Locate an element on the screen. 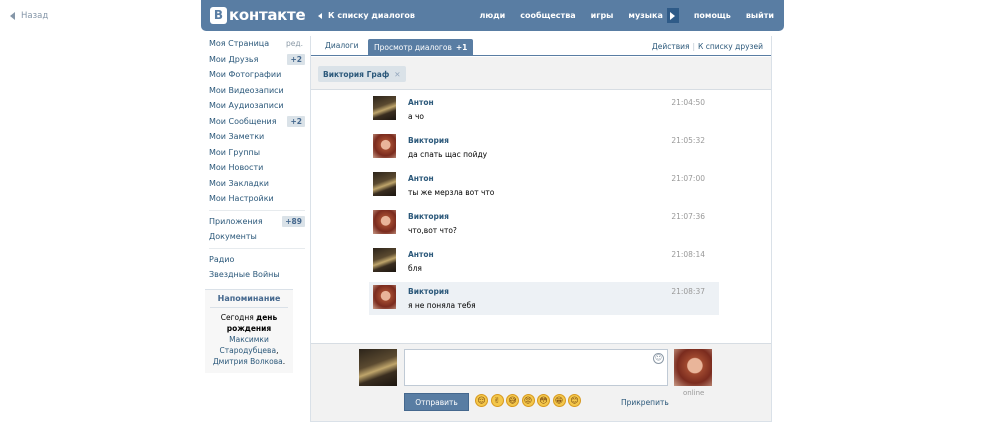  nav-help: помощь is located at coordinates (712, 15).